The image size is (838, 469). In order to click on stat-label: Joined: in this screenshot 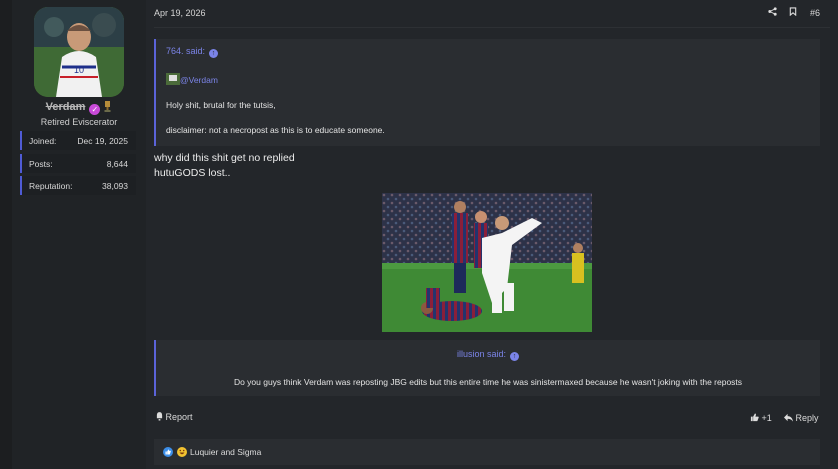, I will do `click(43, 141)`.